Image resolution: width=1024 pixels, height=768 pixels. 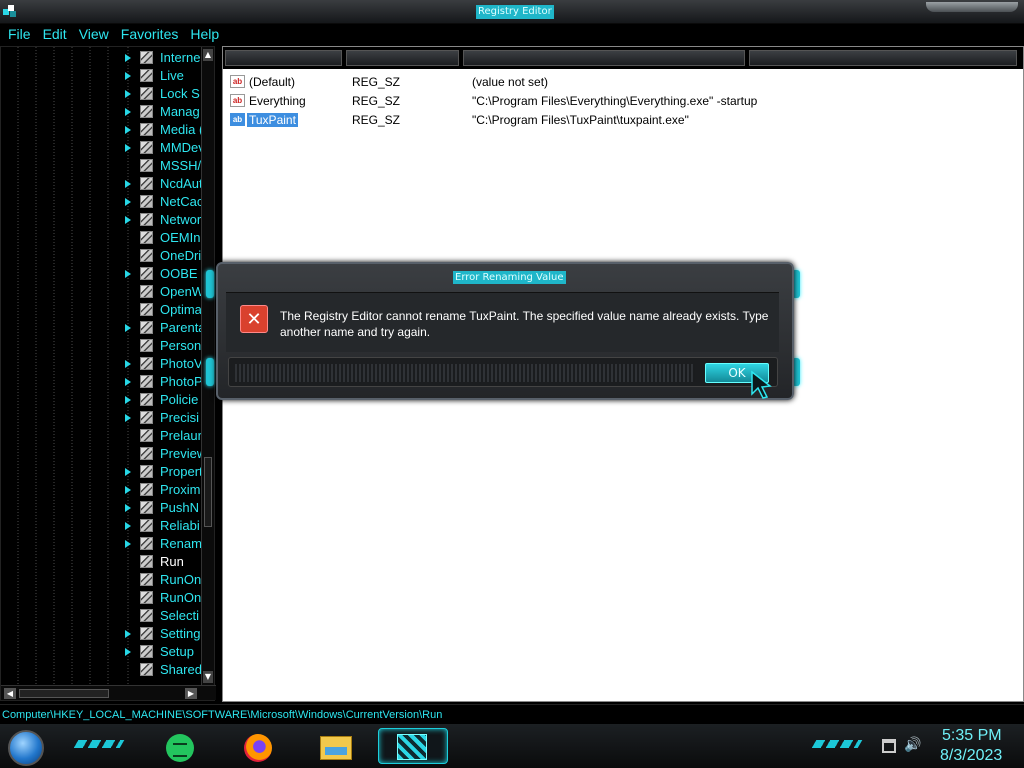 I want to click on regedit-taskbar-button, so click(x=413, y=746).